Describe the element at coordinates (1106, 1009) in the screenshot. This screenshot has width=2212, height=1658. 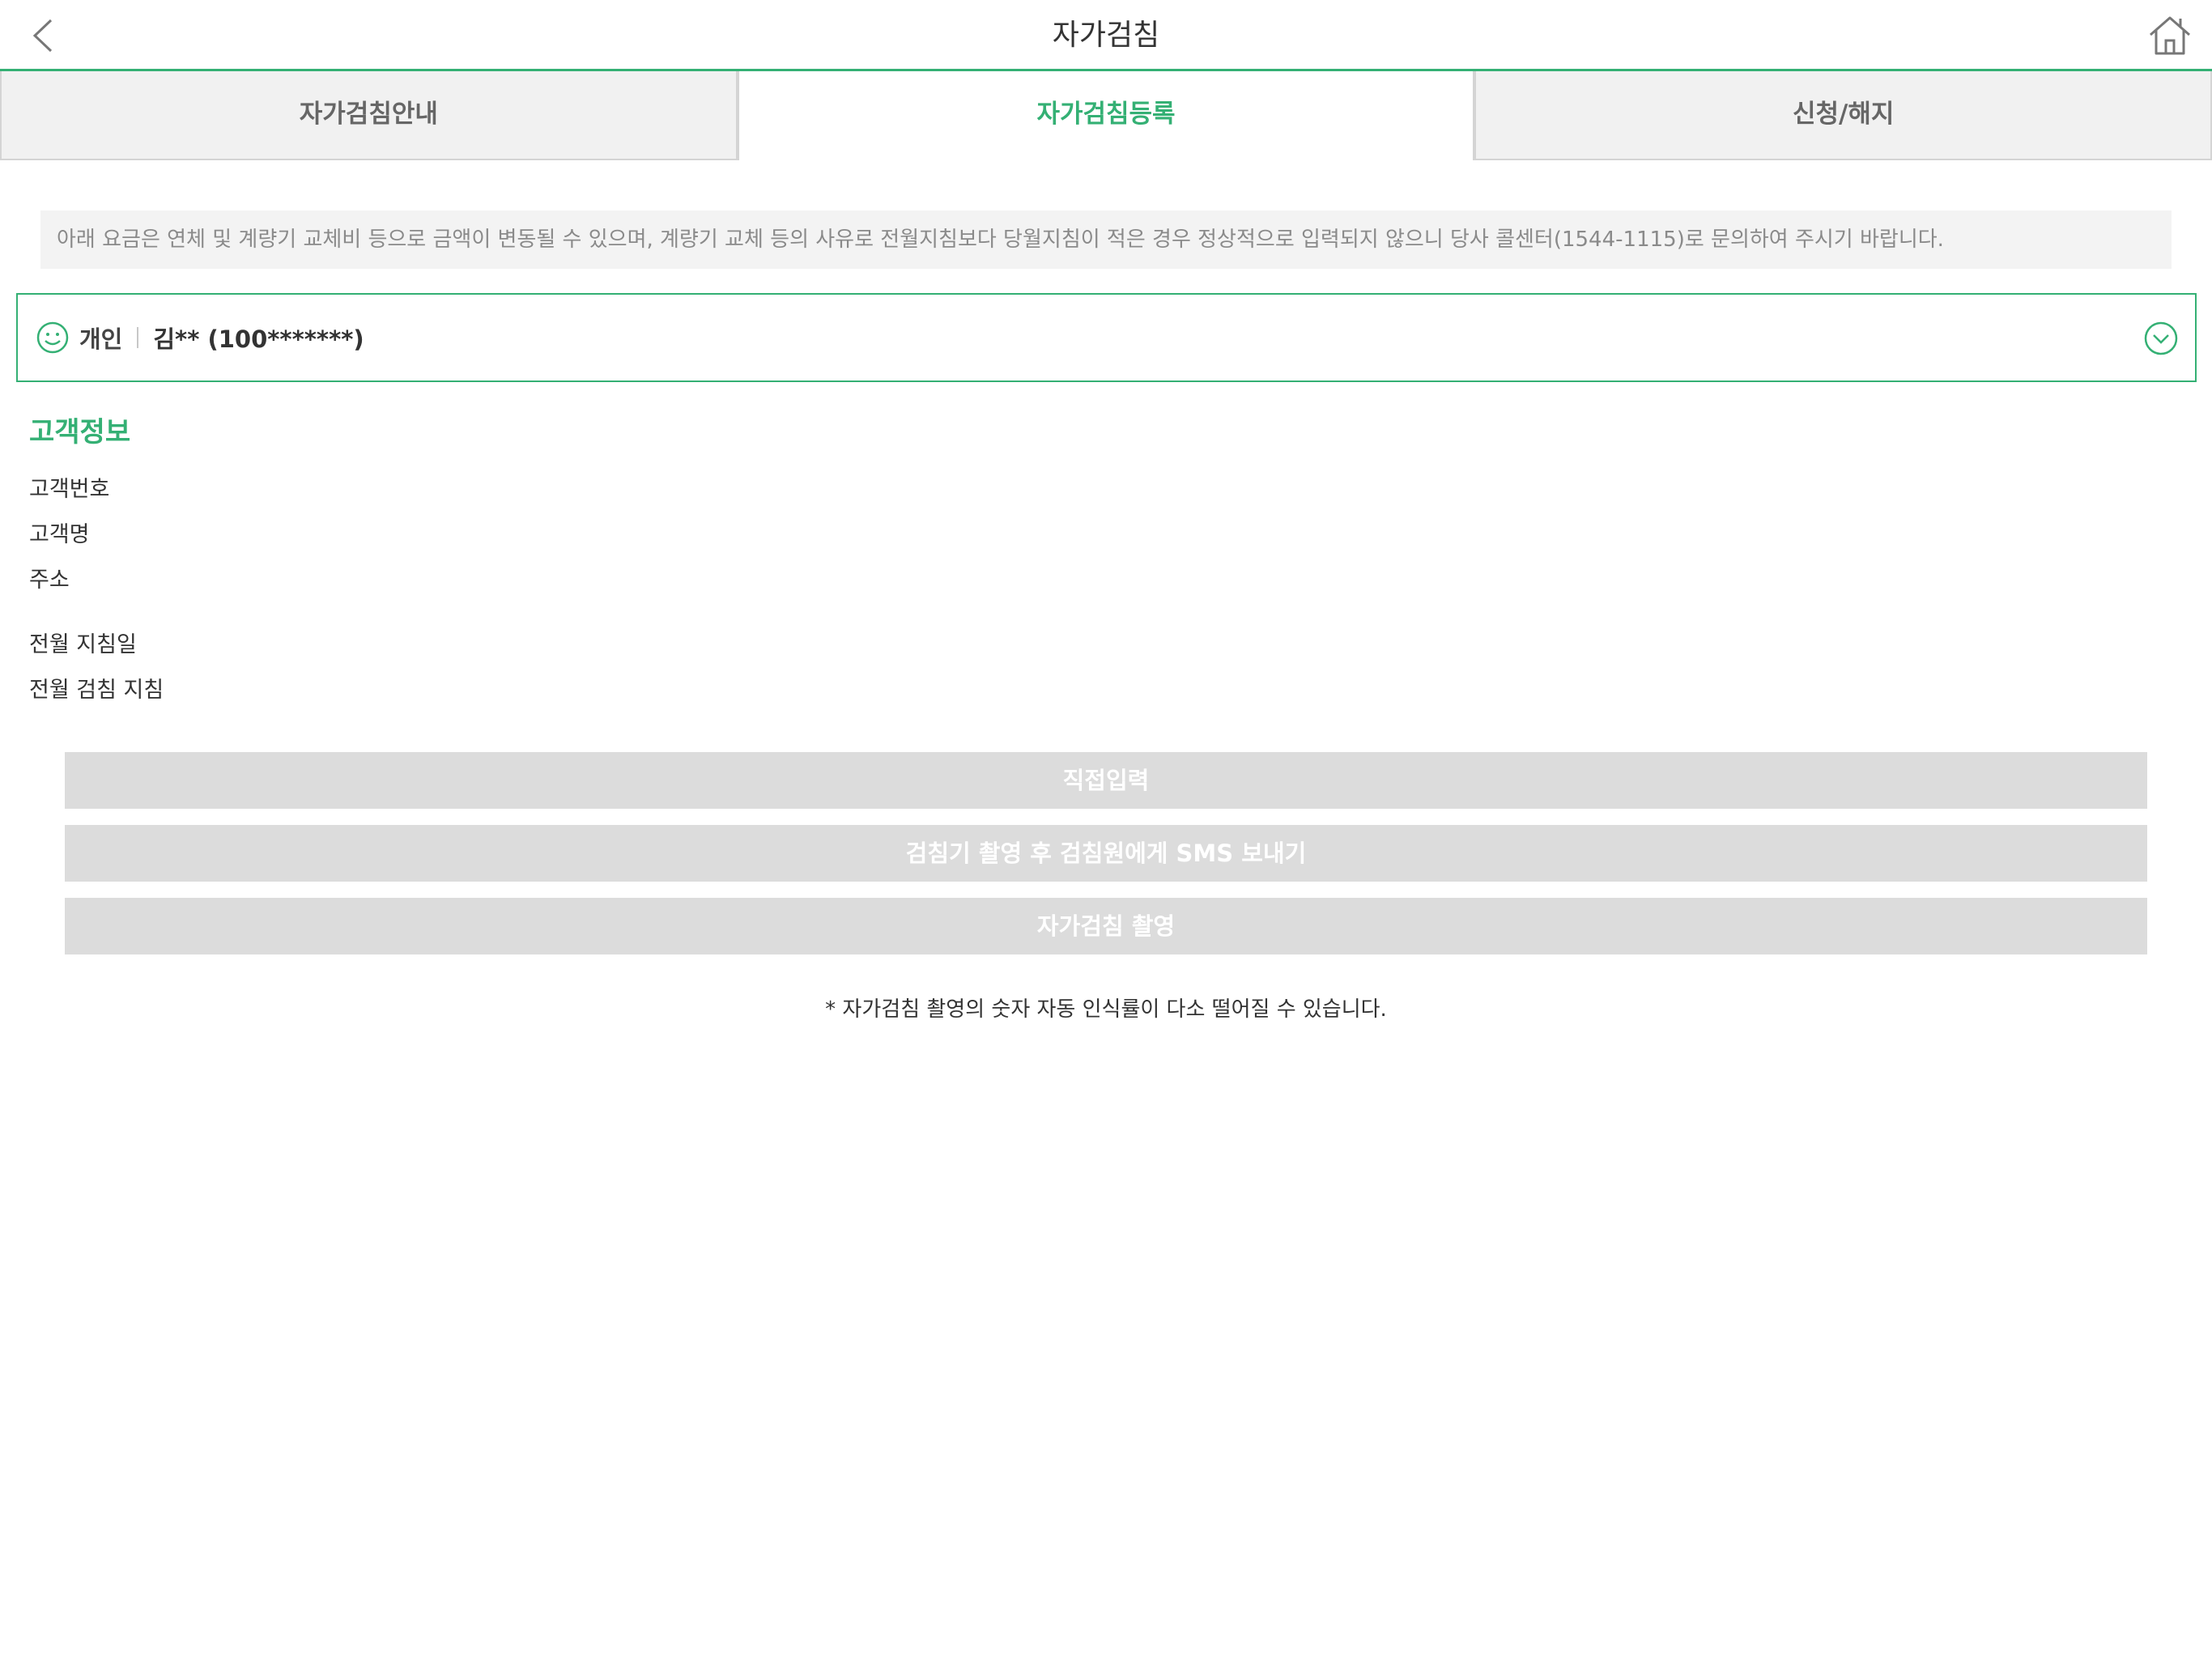
I see `footnote: * 자가검침 촬영의 숫자 자동 인식률이 다소 떨어질 수 있습니다.` at that location.